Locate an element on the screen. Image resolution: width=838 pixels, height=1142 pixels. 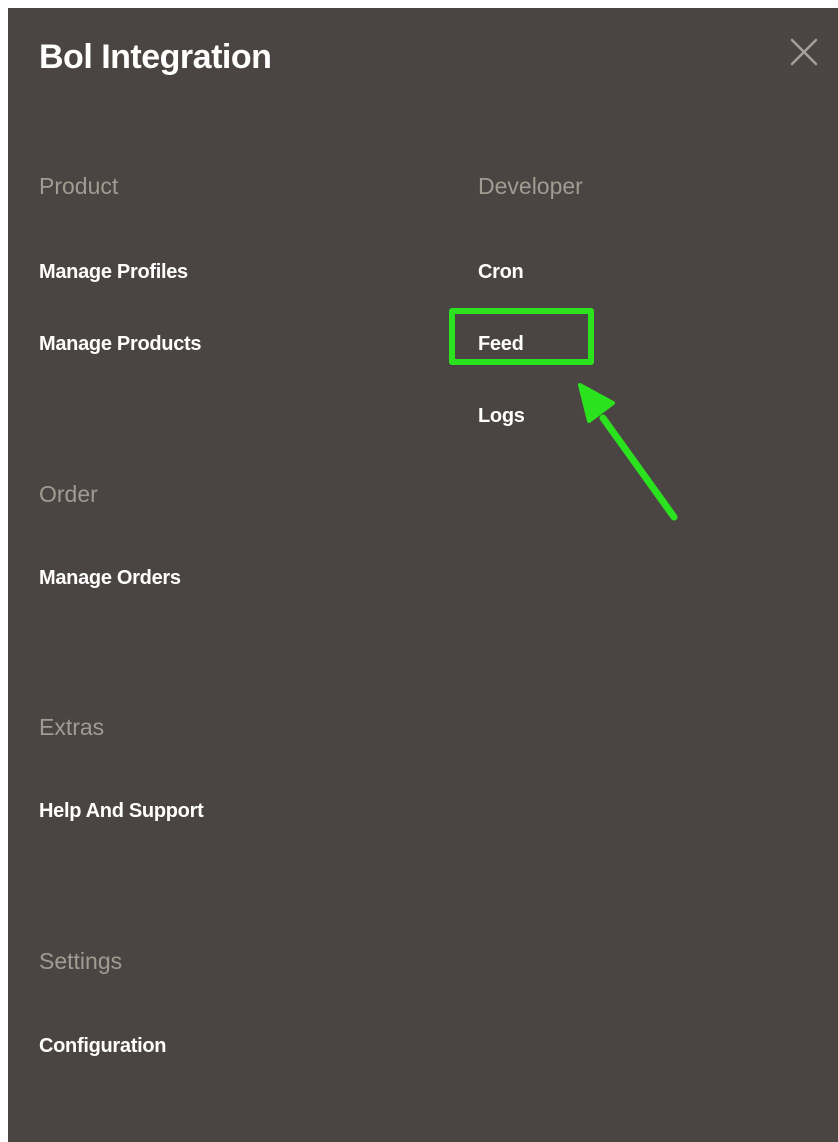
close-icon is located at coordinates (804, 52).